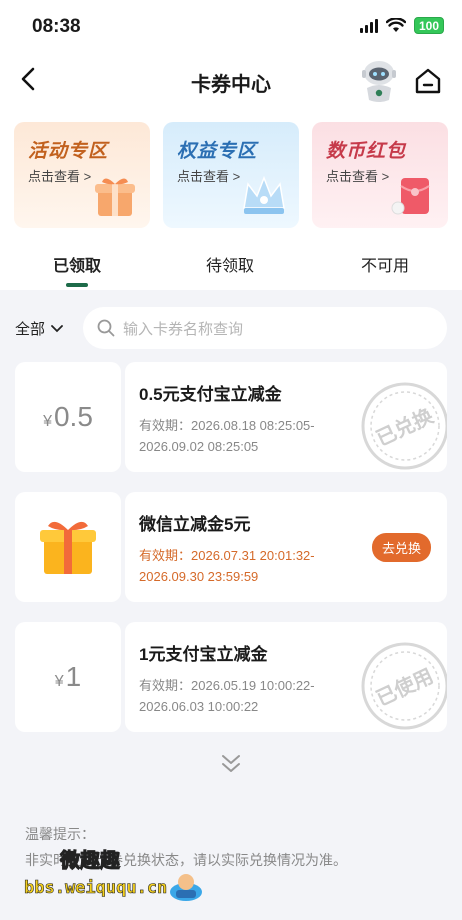 The height and width of the screenshot is (920, 462). I want to click on mascot-icon, so click(186, 887).